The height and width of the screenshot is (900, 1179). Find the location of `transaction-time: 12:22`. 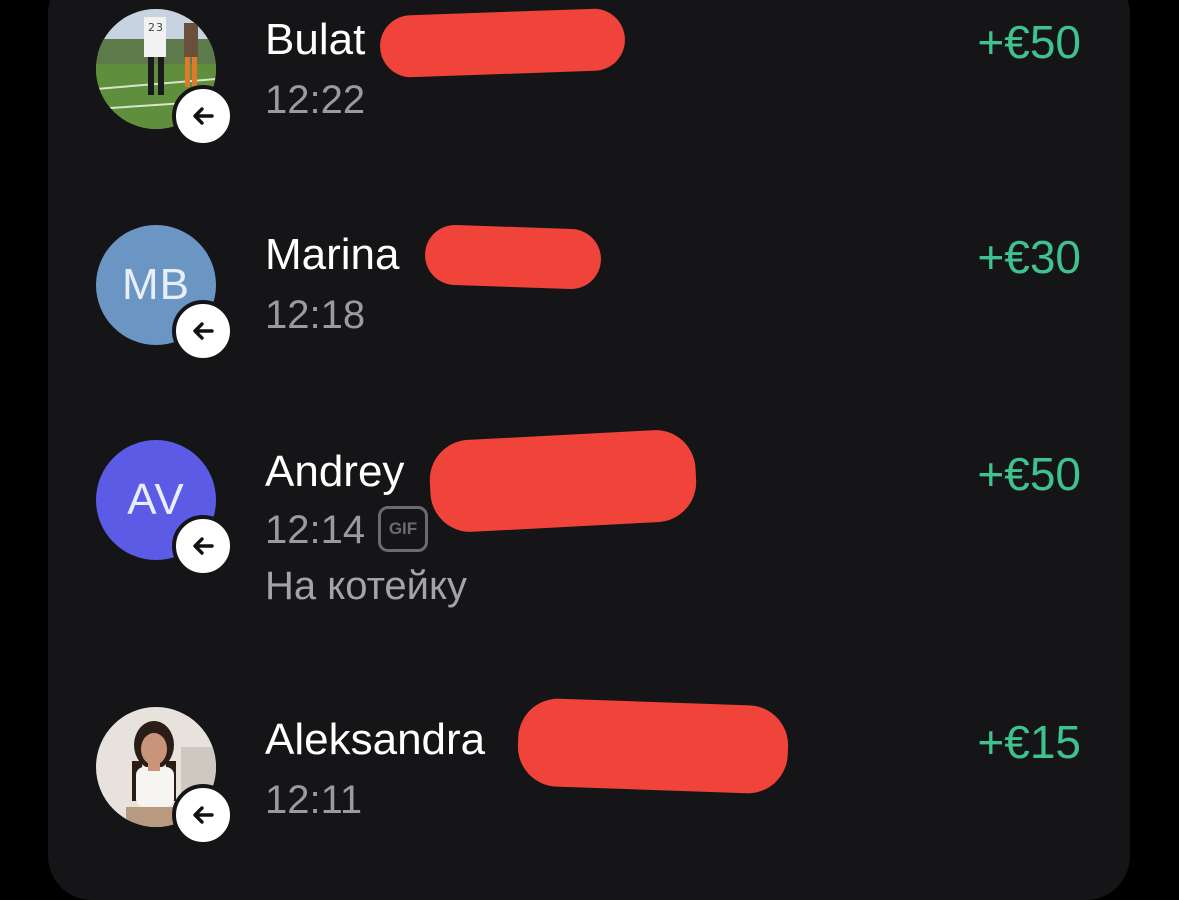

transaction-time: 12:22 is located at coordinates (315, 100).